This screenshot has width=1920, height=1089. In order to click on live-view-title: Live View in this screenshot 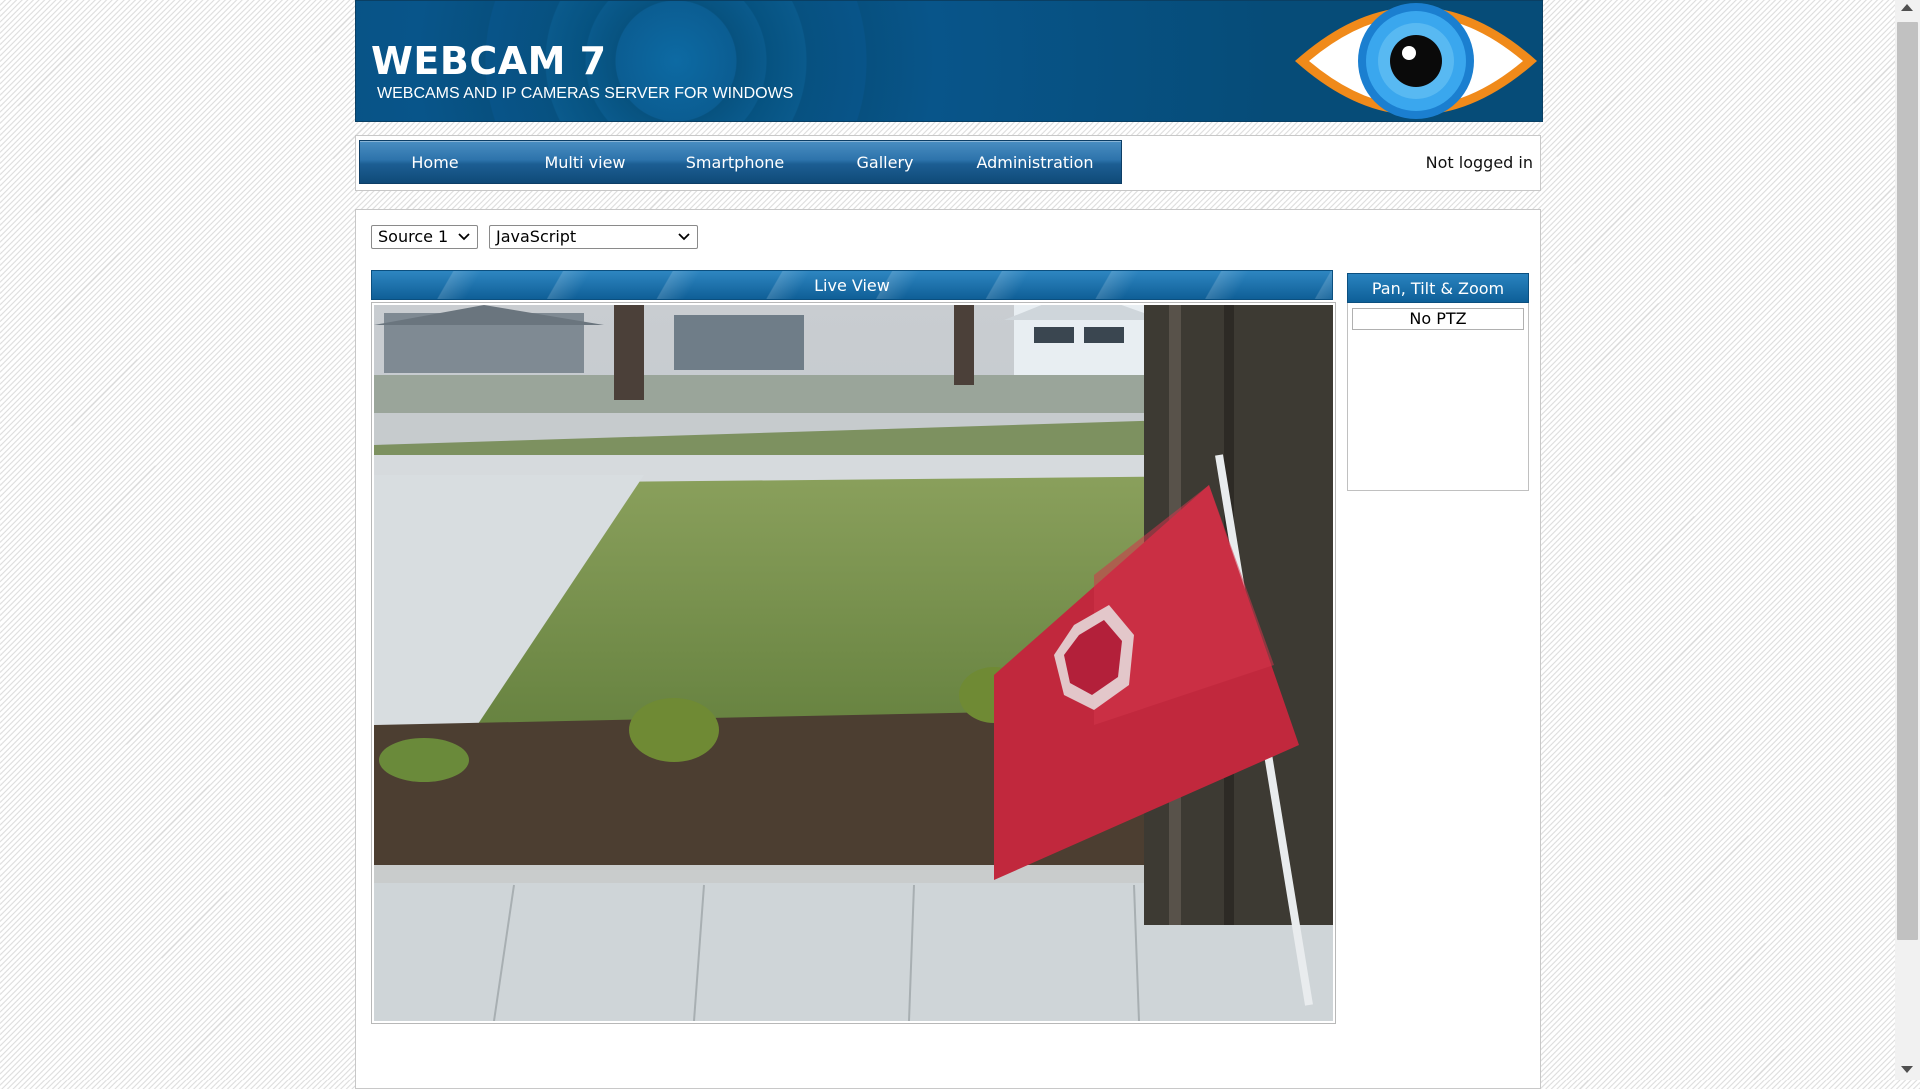, I will do `click(852, 285)`.